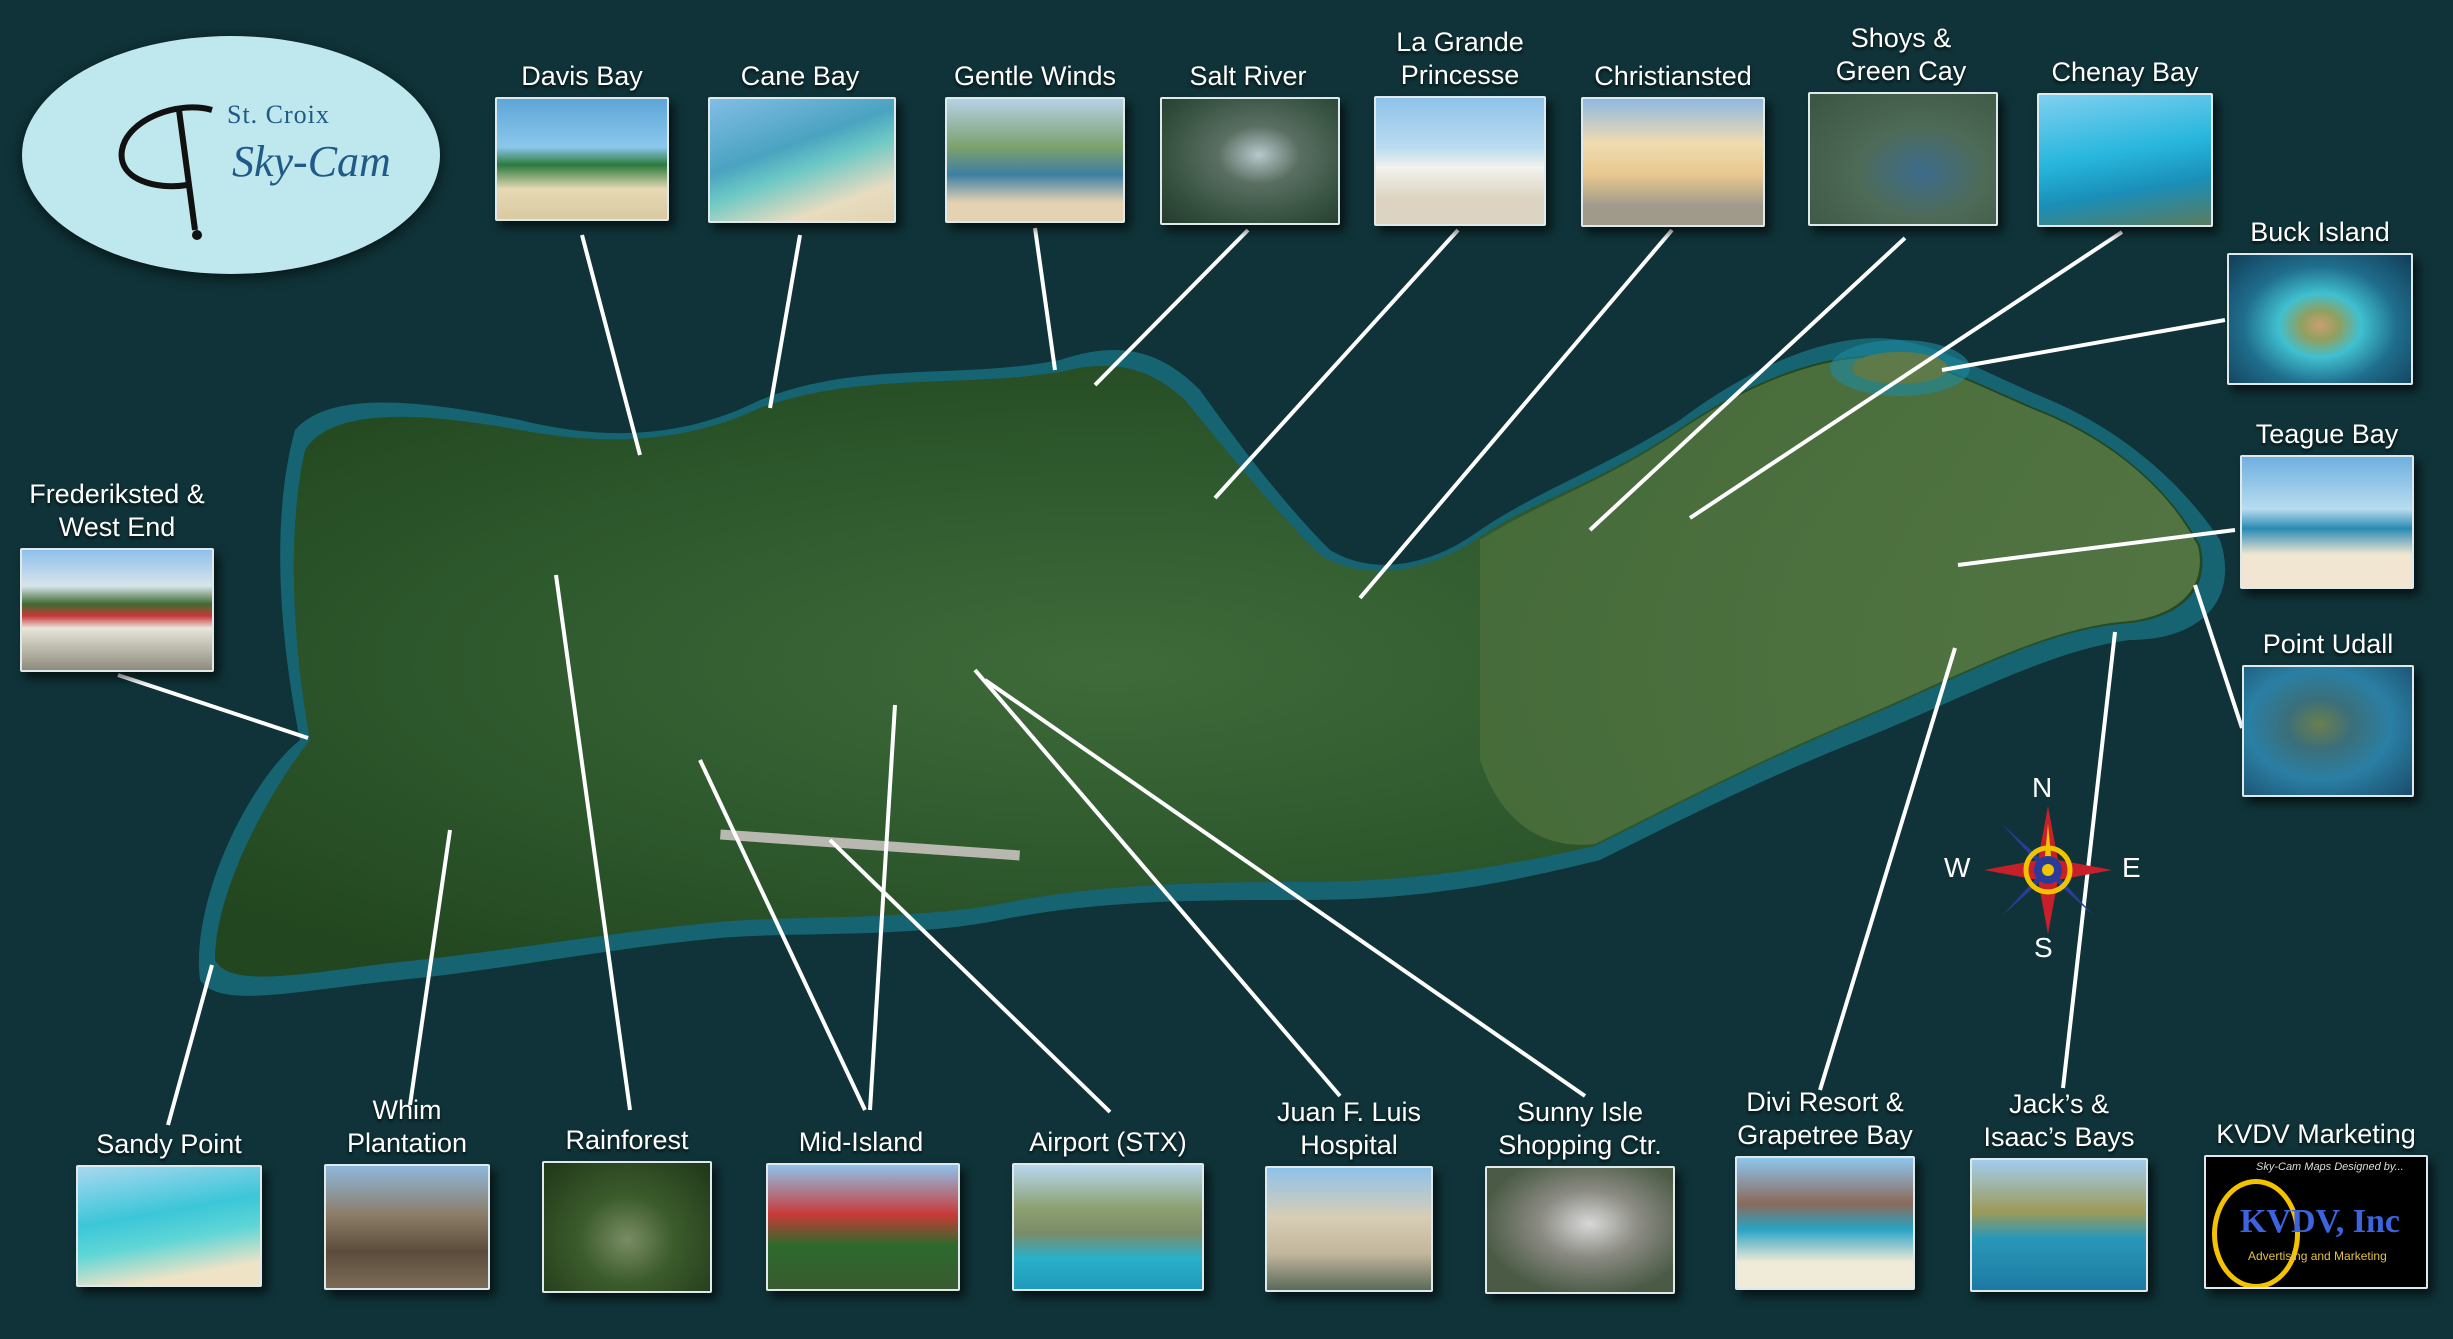 This screenshot has width=2453, height=1339. I want to click on place-label: Airport (STX), so click(1108, 1142).